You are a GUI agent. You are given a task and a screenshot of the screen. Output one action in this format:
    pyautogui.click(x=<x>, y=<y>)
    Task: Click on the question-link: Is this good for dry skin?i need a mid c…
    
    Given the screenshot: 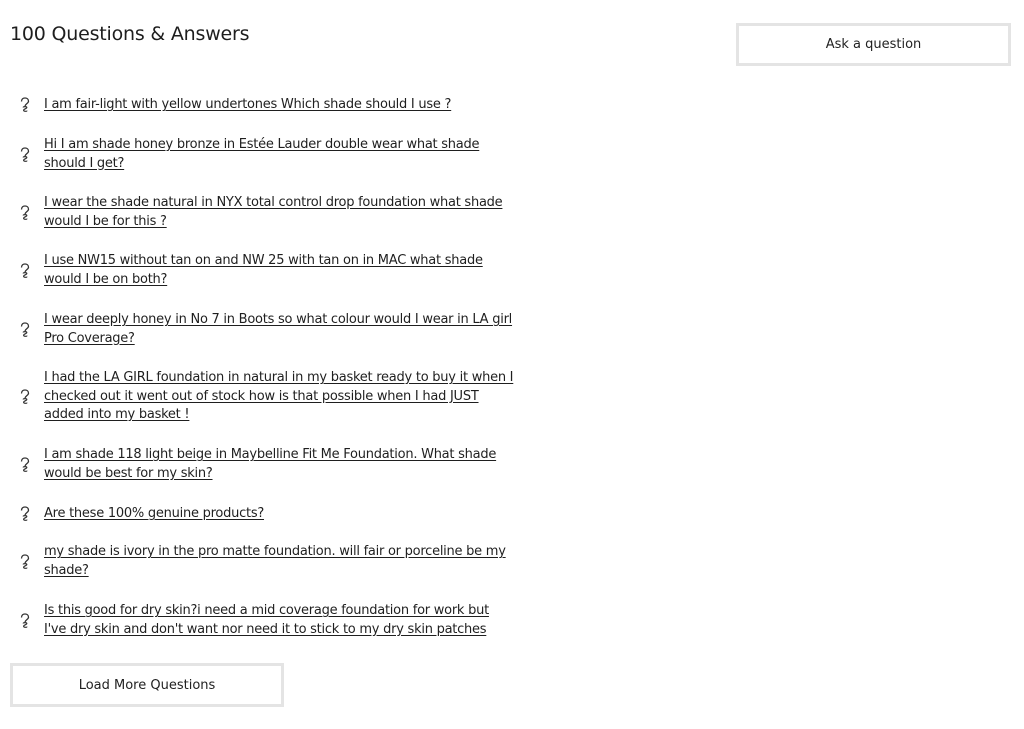 What is the action you would take?
    pyautogui.click(x=279, y=620)
    